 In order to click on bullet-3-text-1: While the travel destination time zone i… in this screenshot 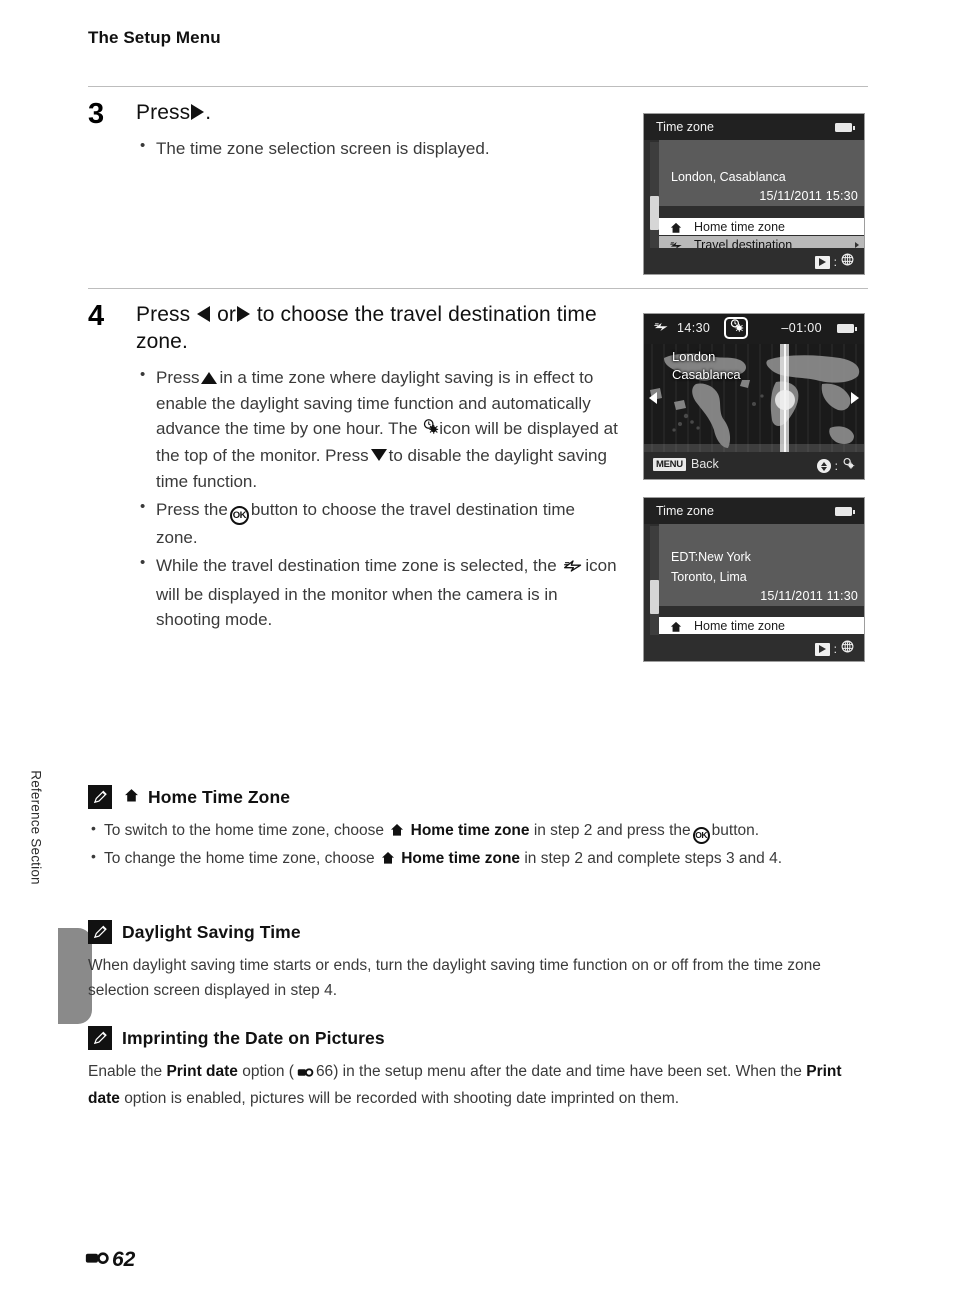, I will do `click(356, 565)`.